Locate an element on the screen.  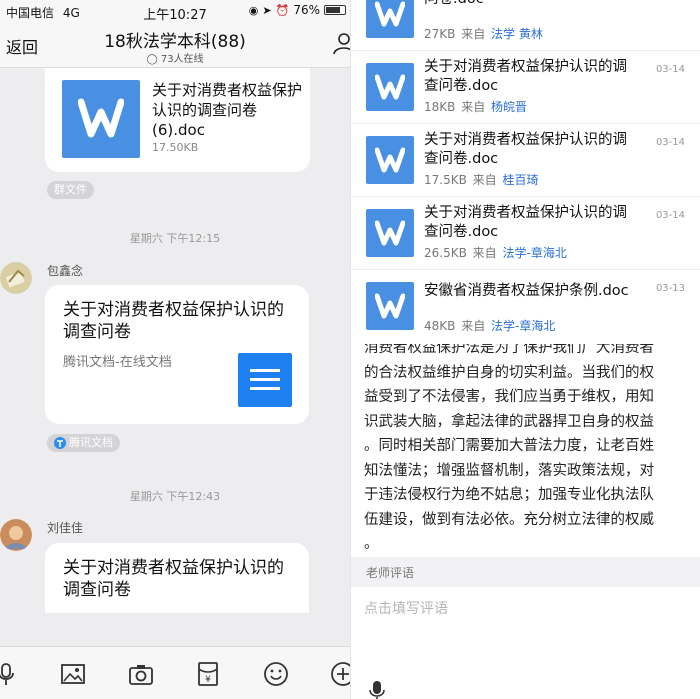
essay-line: 知法懂法；增强监督机制，落实政策法规，对 is located at coordinates (509, 470).